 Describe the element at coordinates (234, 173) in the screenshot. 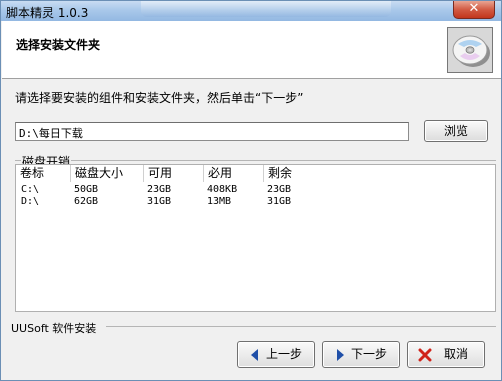

I see `column-header-required: 必用` at that location.